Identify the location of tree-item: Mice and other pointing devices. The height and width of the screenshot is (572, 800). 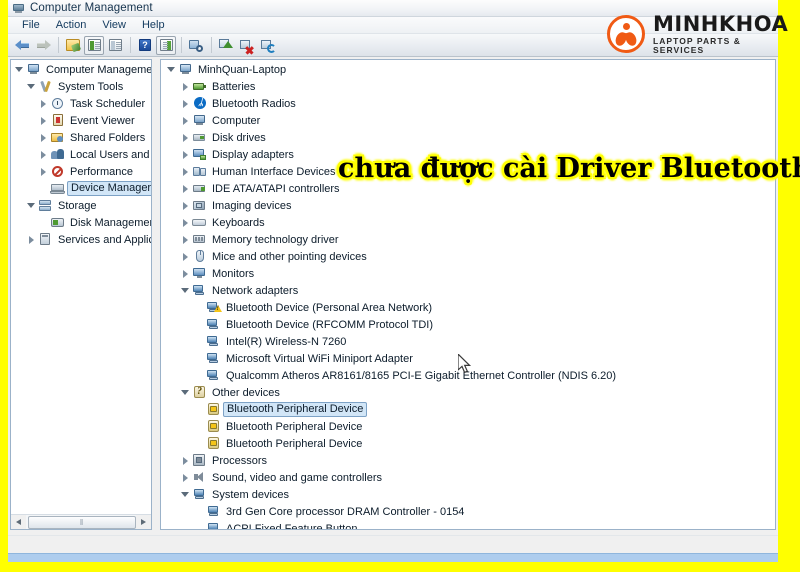
(468, 256).